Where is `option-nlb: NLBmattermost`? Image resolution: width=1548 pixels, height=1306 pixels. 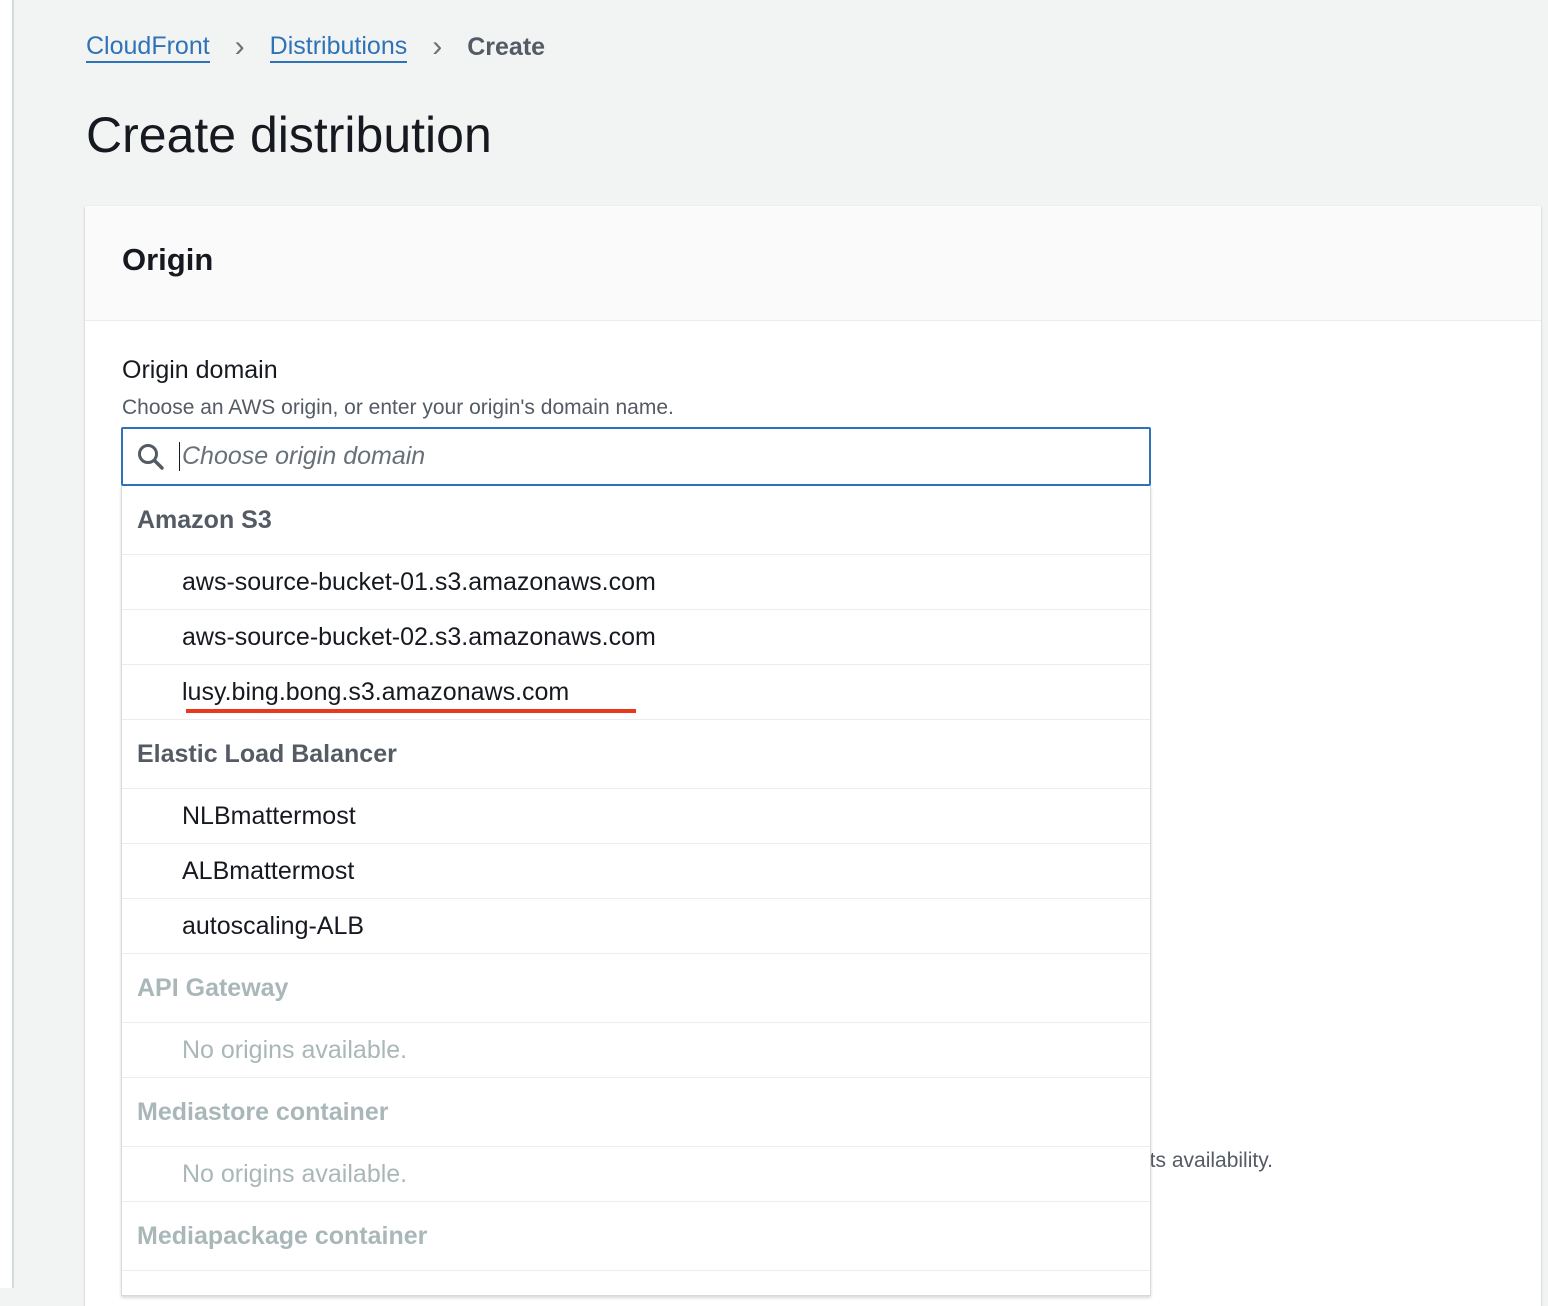
option-nlb: NLBmattermost is located at coordinates (636, 816).